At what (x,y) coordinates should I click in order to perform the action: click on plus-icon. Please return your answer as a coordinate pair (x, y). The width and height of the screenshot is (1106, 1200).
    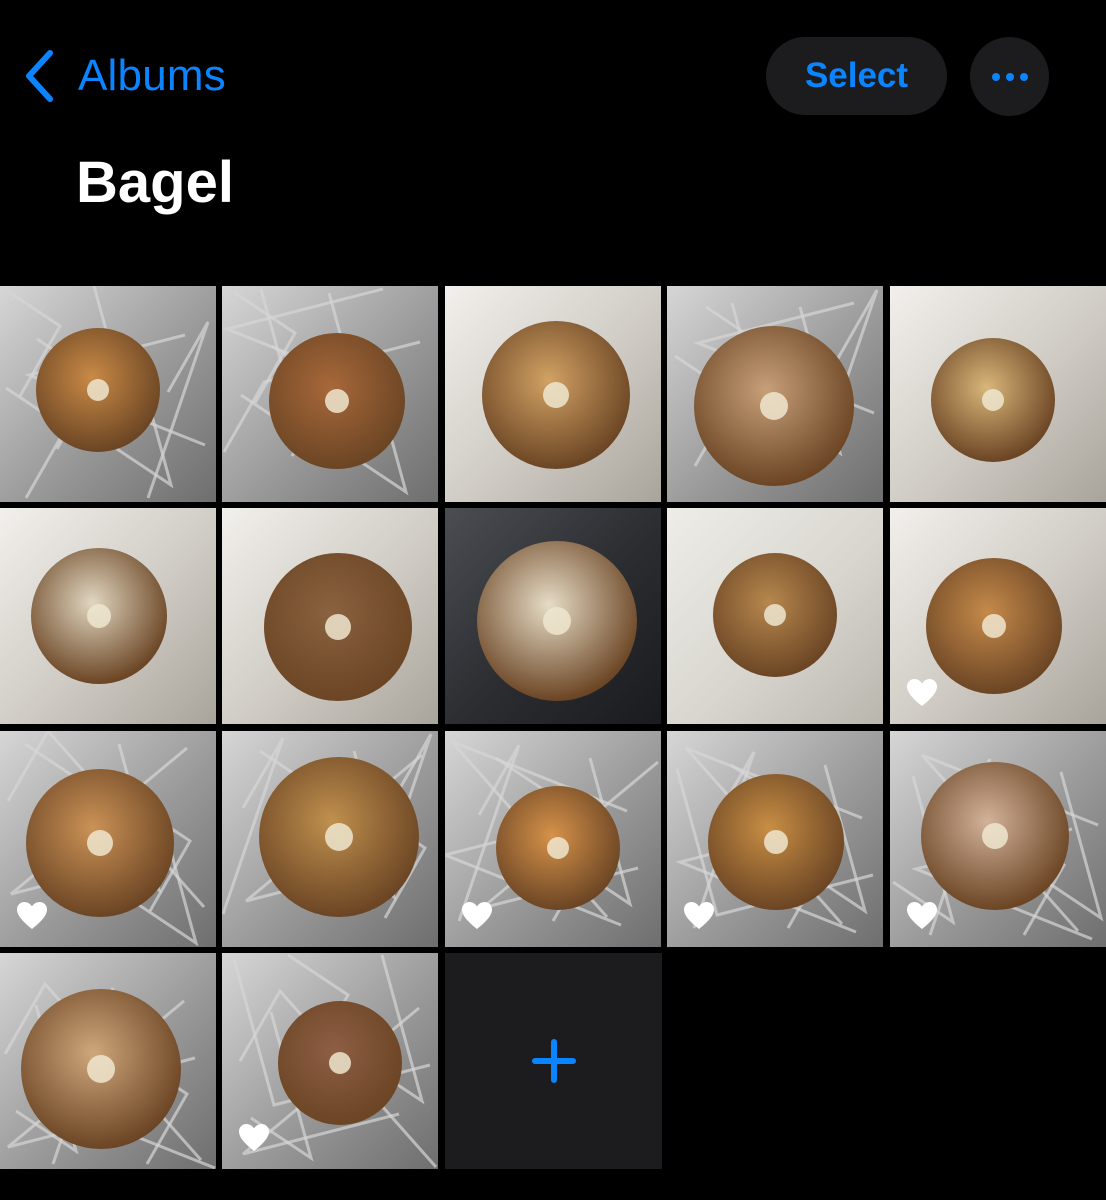
    Looking at the image, I should click on (553, 1061).